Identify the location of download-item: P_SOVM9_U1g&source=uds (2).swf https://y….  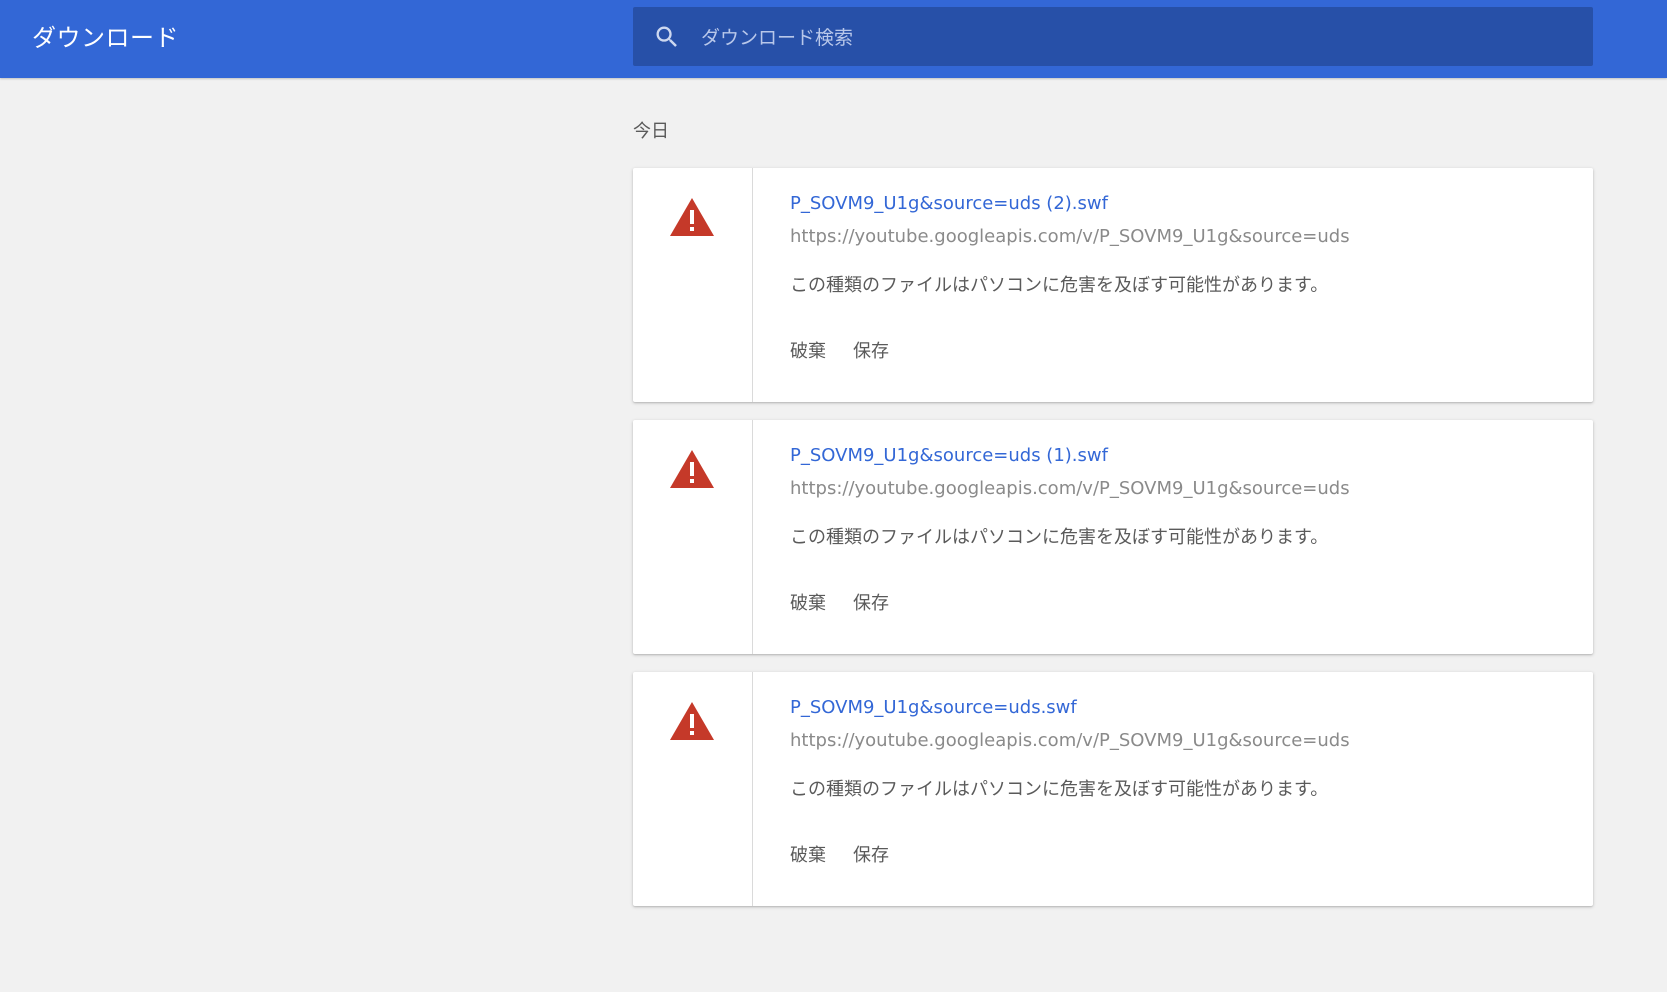
(1113, 285).